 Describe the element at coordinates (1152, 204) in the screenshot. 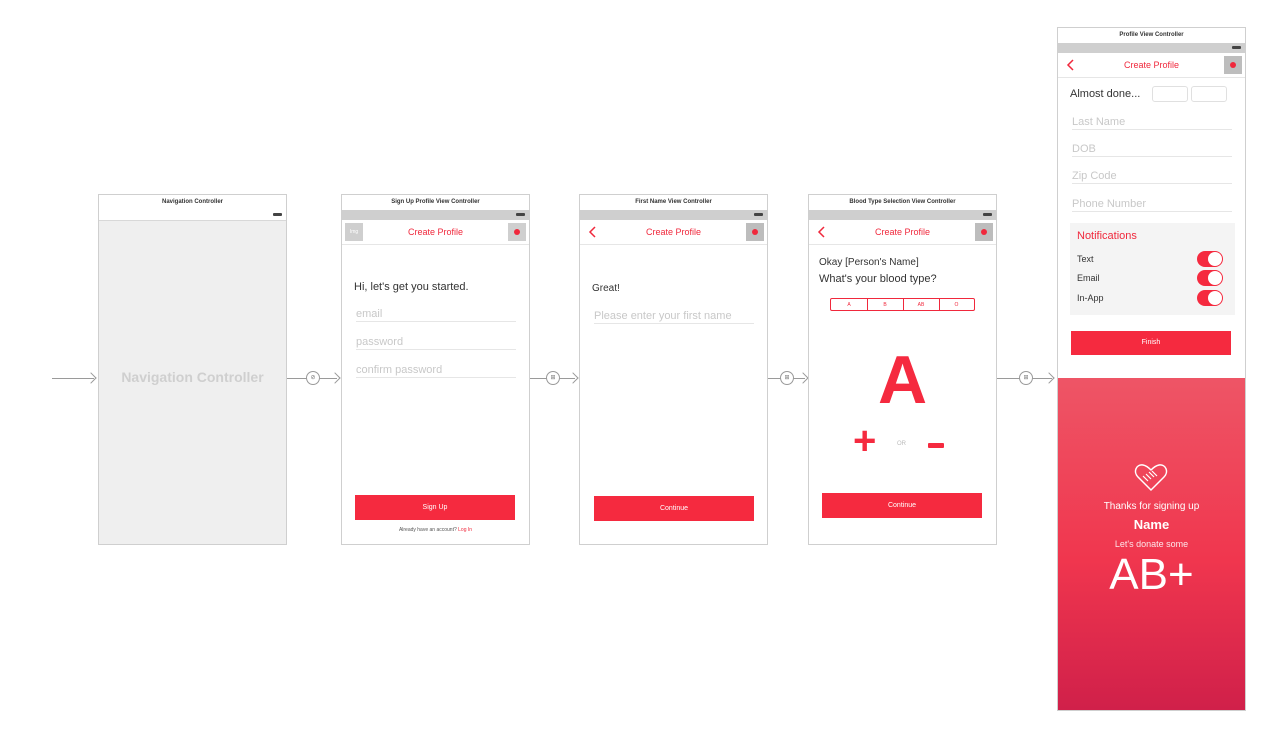

I see `phone-number-field: Phone Number` at that location.